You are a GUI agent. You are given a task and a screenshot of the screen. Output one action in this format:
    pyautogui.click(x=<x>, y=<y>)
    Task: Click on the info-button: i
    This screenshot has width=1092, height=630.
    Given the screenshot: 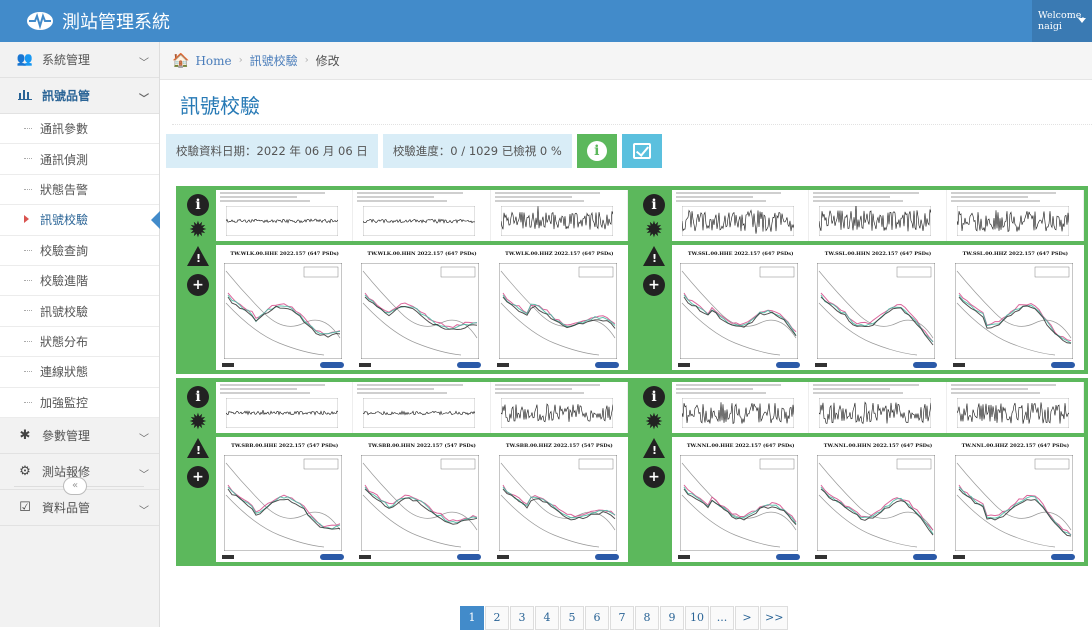 What is the action you would take?
    pyautogui.click(x=596, y=151)
    